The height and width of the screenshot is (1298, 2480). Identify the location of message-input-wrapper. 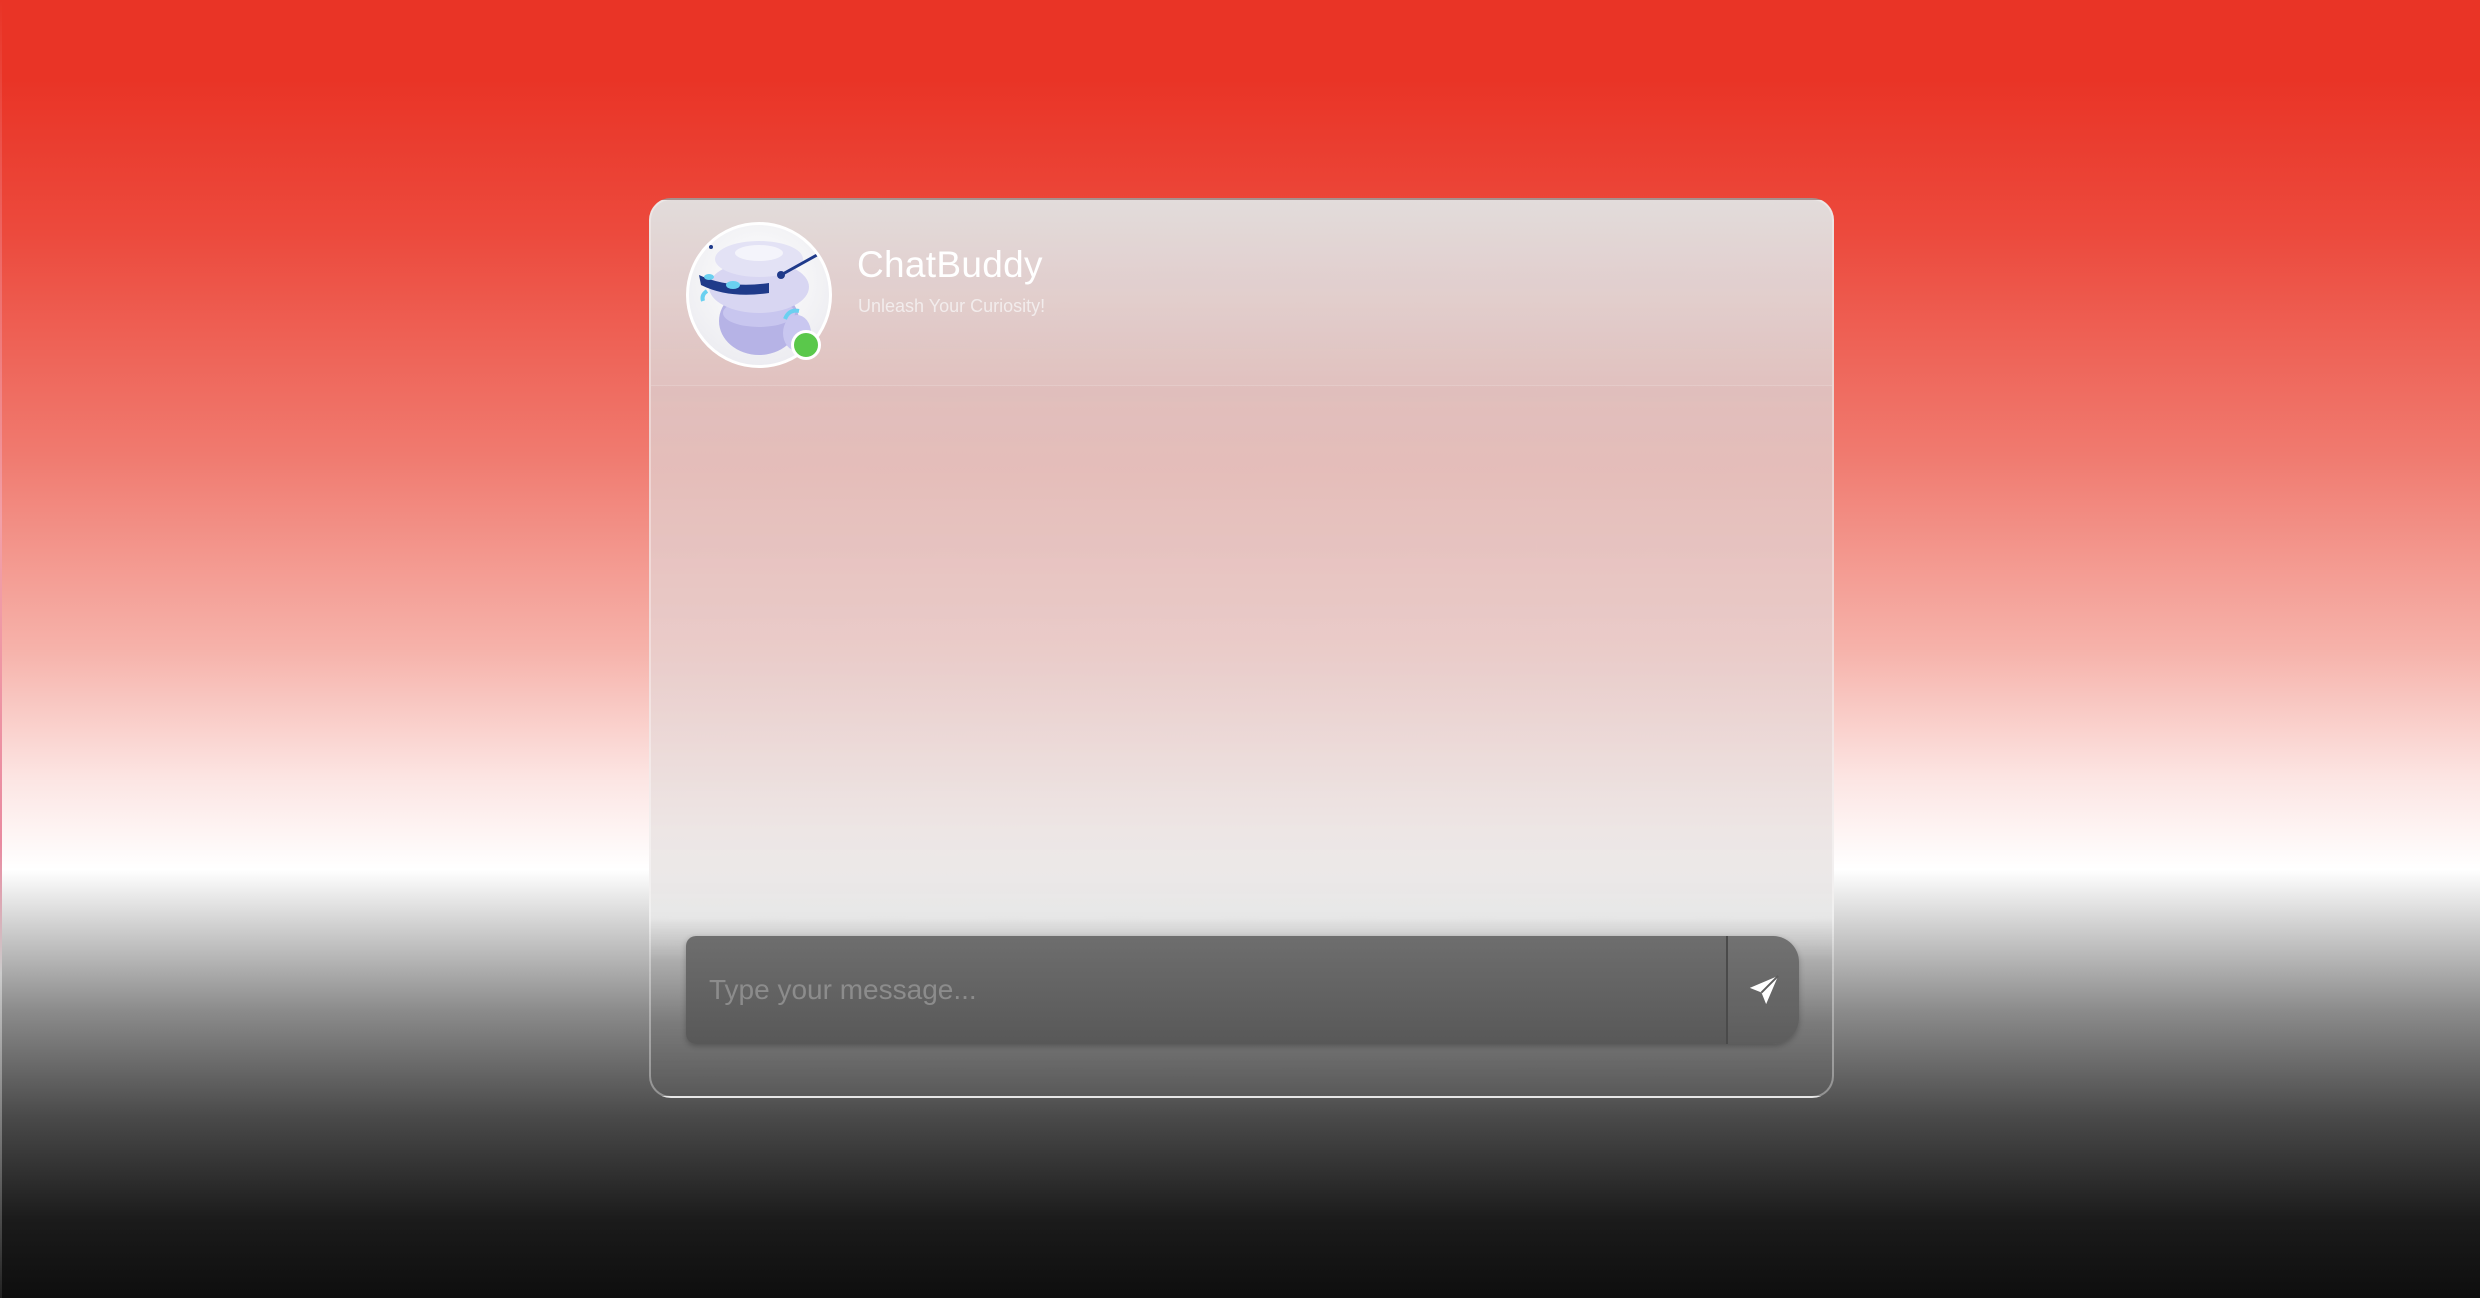
(1242, 990).